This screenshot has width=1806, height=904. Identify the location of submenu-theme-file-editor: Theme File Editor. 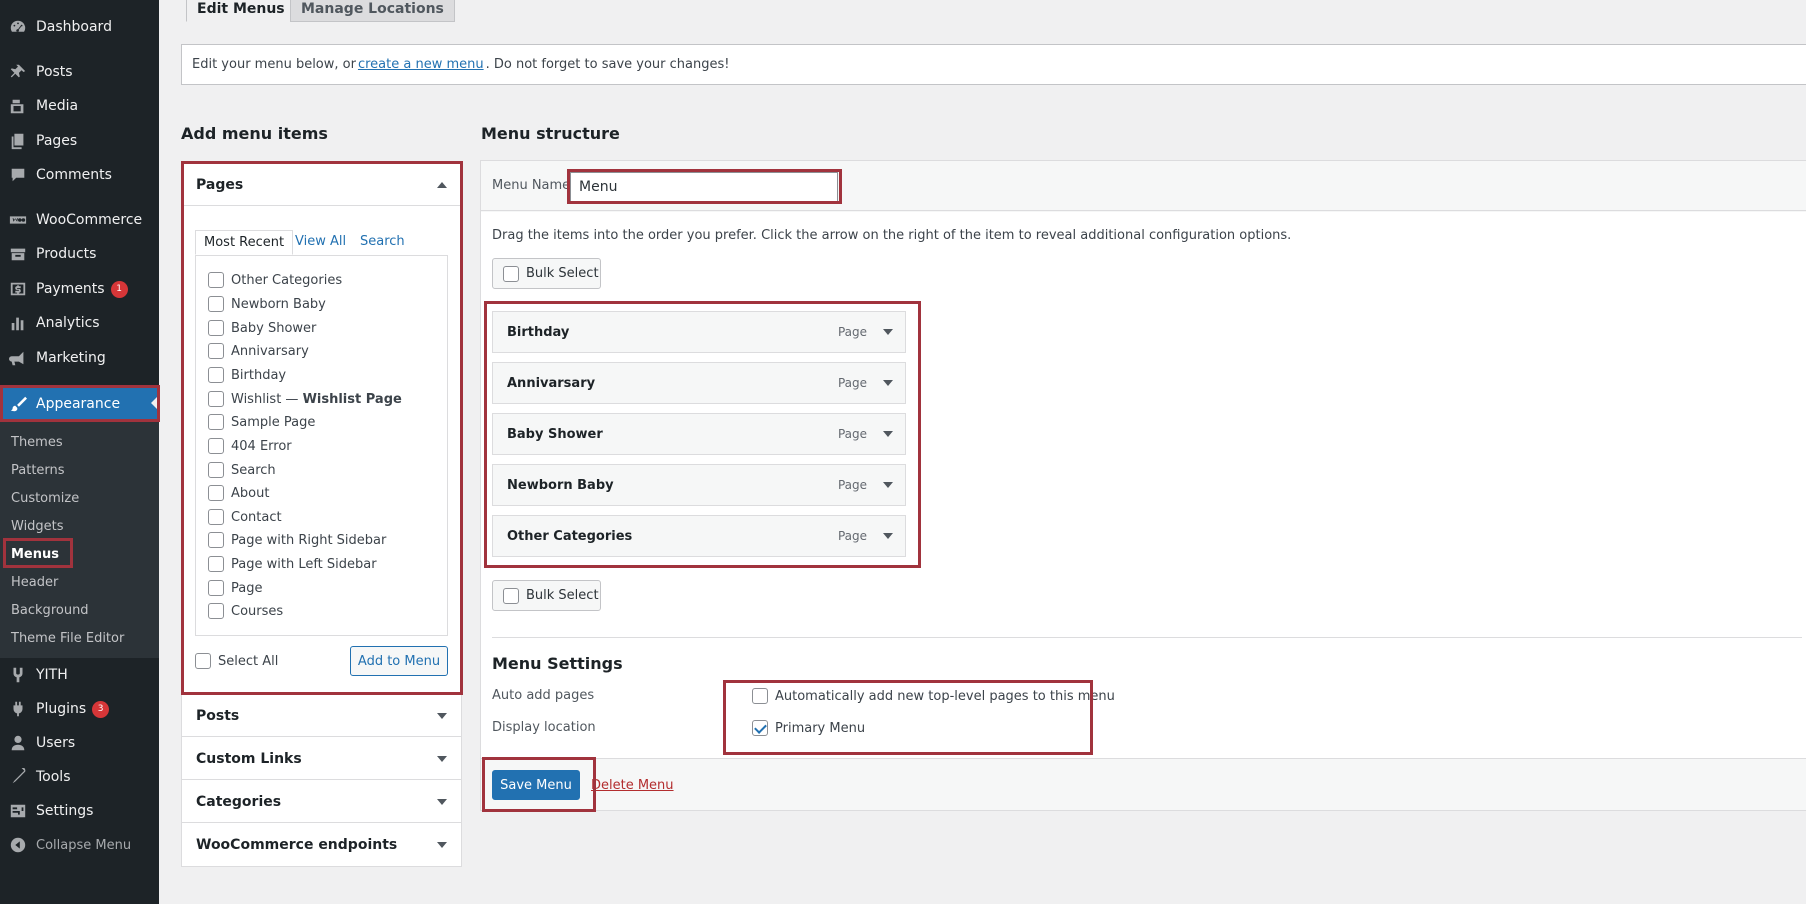
(67, 638).